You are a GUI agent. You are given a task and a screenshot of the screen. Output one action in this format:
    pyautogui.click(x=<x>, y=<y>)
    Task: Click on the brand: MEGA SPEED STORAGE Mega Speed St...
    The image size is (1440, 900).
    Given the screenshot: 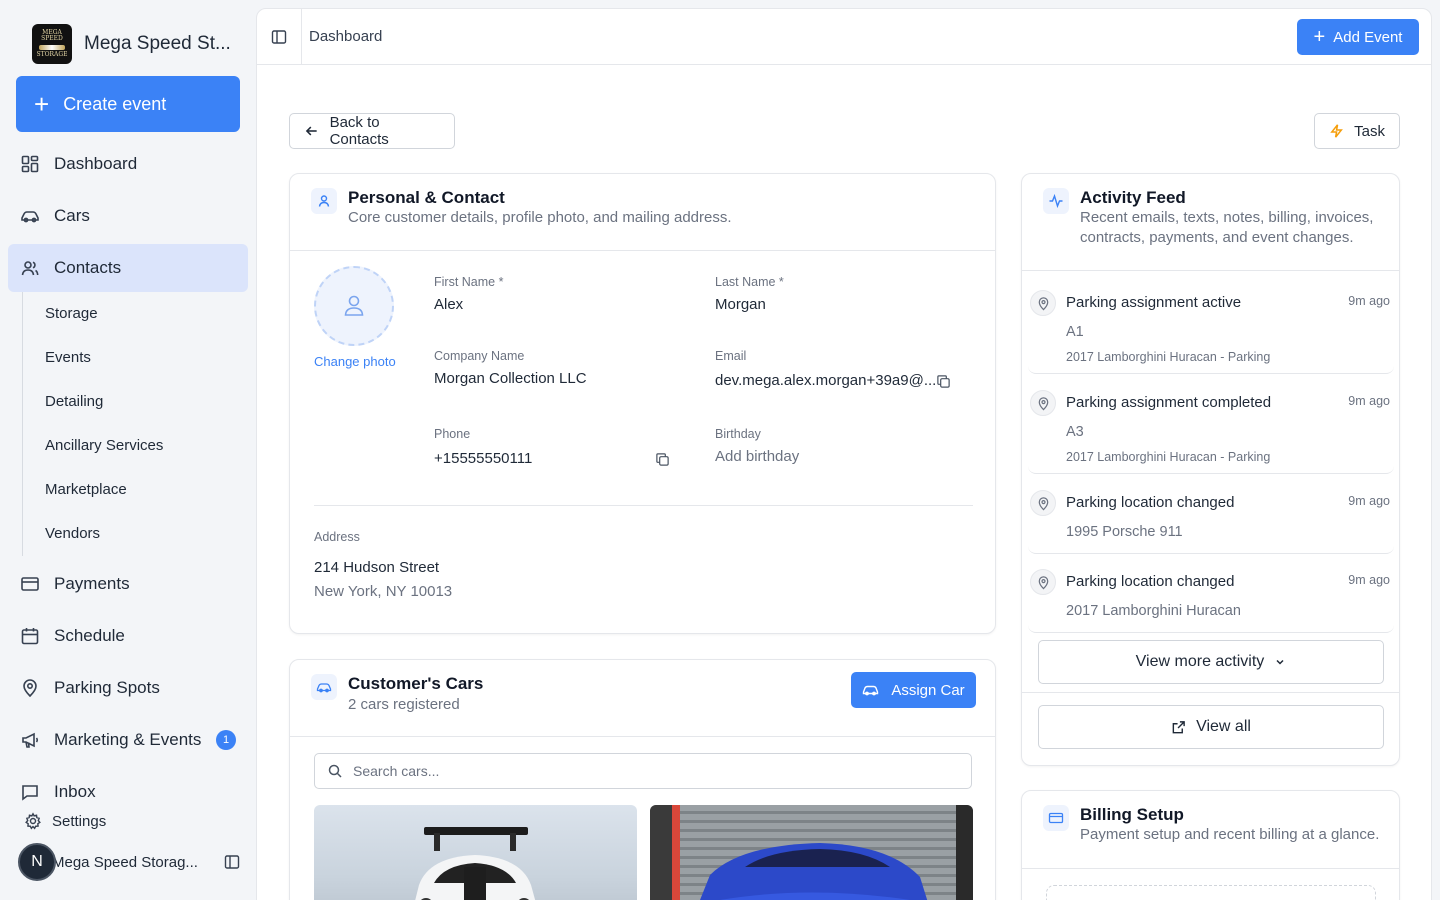 What is the action you would take?
    pyautogui.click(x=131, y=44)
    